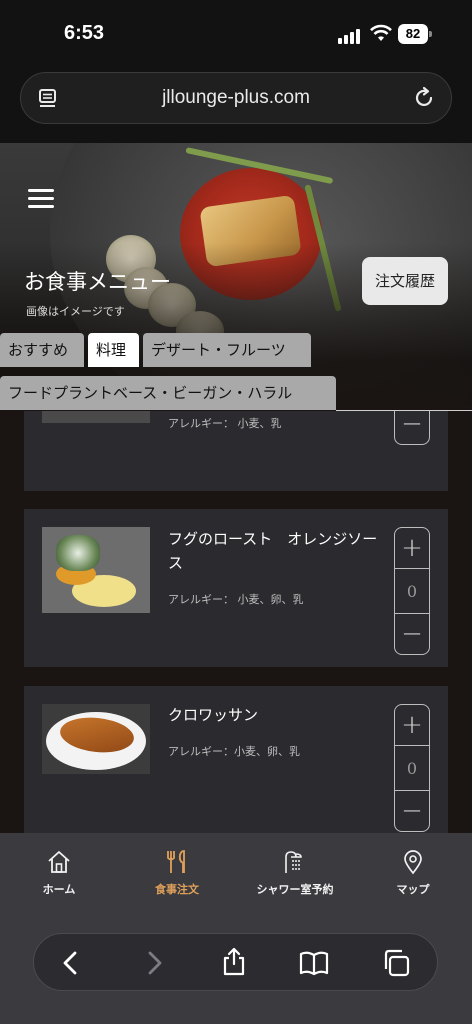 The image size is (472, 1024). What do you see at coordinates (97, 282) in the screenshot?
I see `page-title: お食事メニュー` at bounding box center [97, 282].